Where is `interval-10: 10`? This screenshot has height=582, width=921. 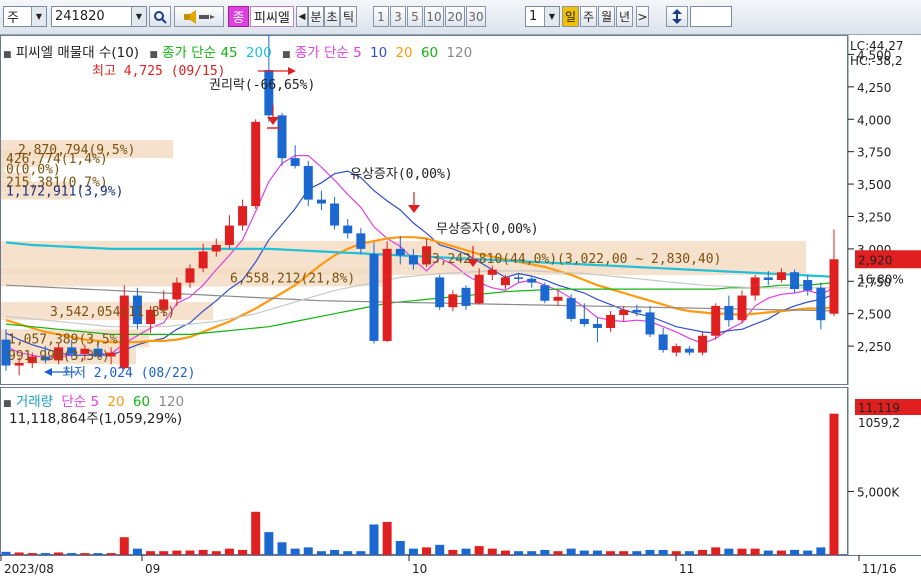
interval-10: 10 is located at coordinates (434, 16).